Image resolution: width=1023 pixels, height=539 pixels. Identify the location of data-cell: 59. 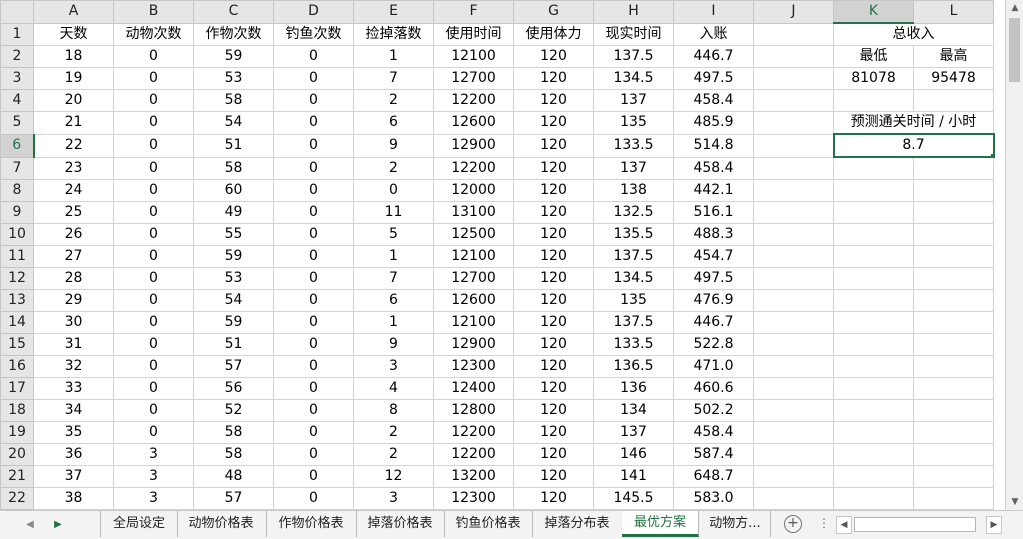
(233, 322).